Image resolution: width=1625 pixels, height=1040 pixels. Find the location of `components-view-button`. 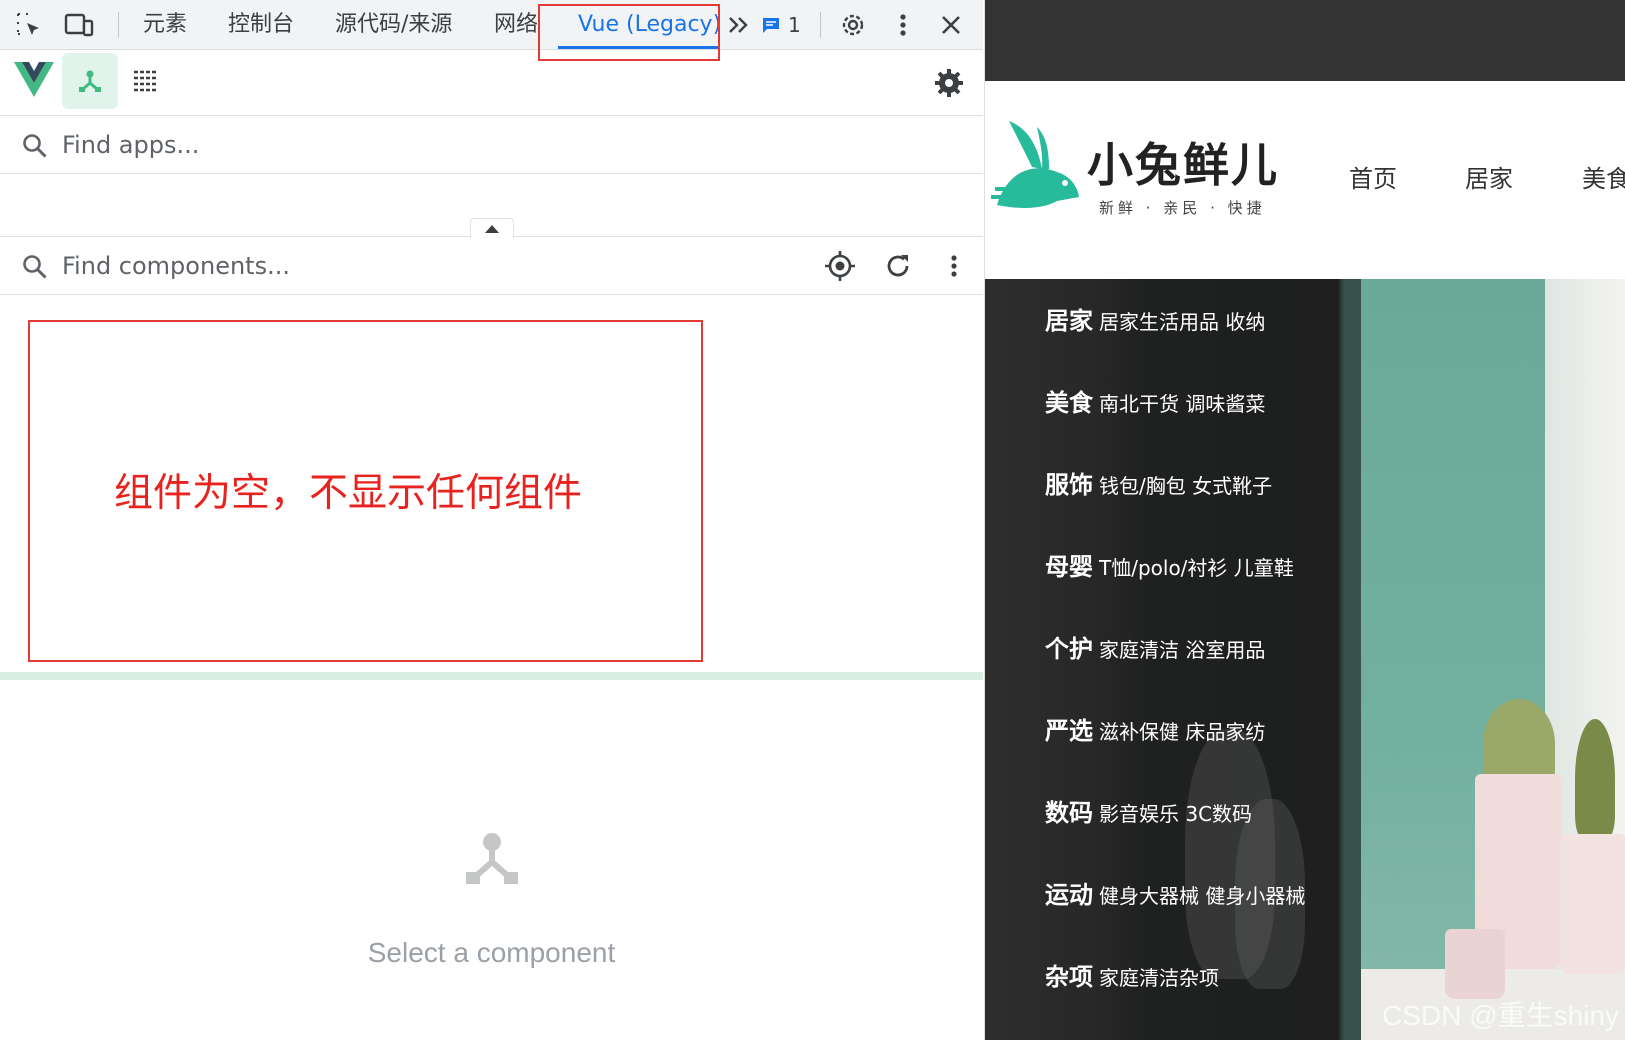

components-view-button is located at coordinates (90, 81).